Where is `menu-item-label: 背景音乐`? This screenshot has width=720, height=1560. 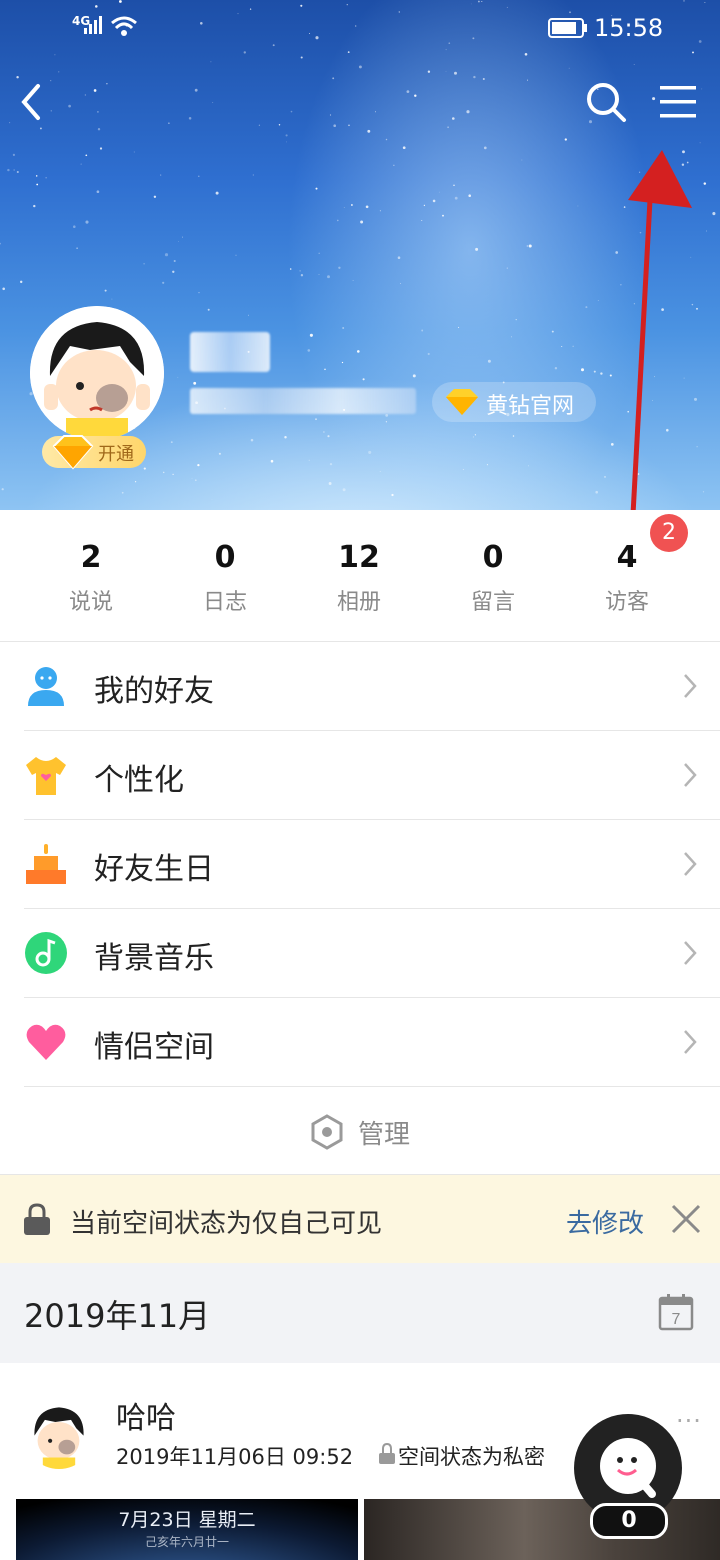 menu-item-label: 背景音乐 is located at coordinates (154, 958).